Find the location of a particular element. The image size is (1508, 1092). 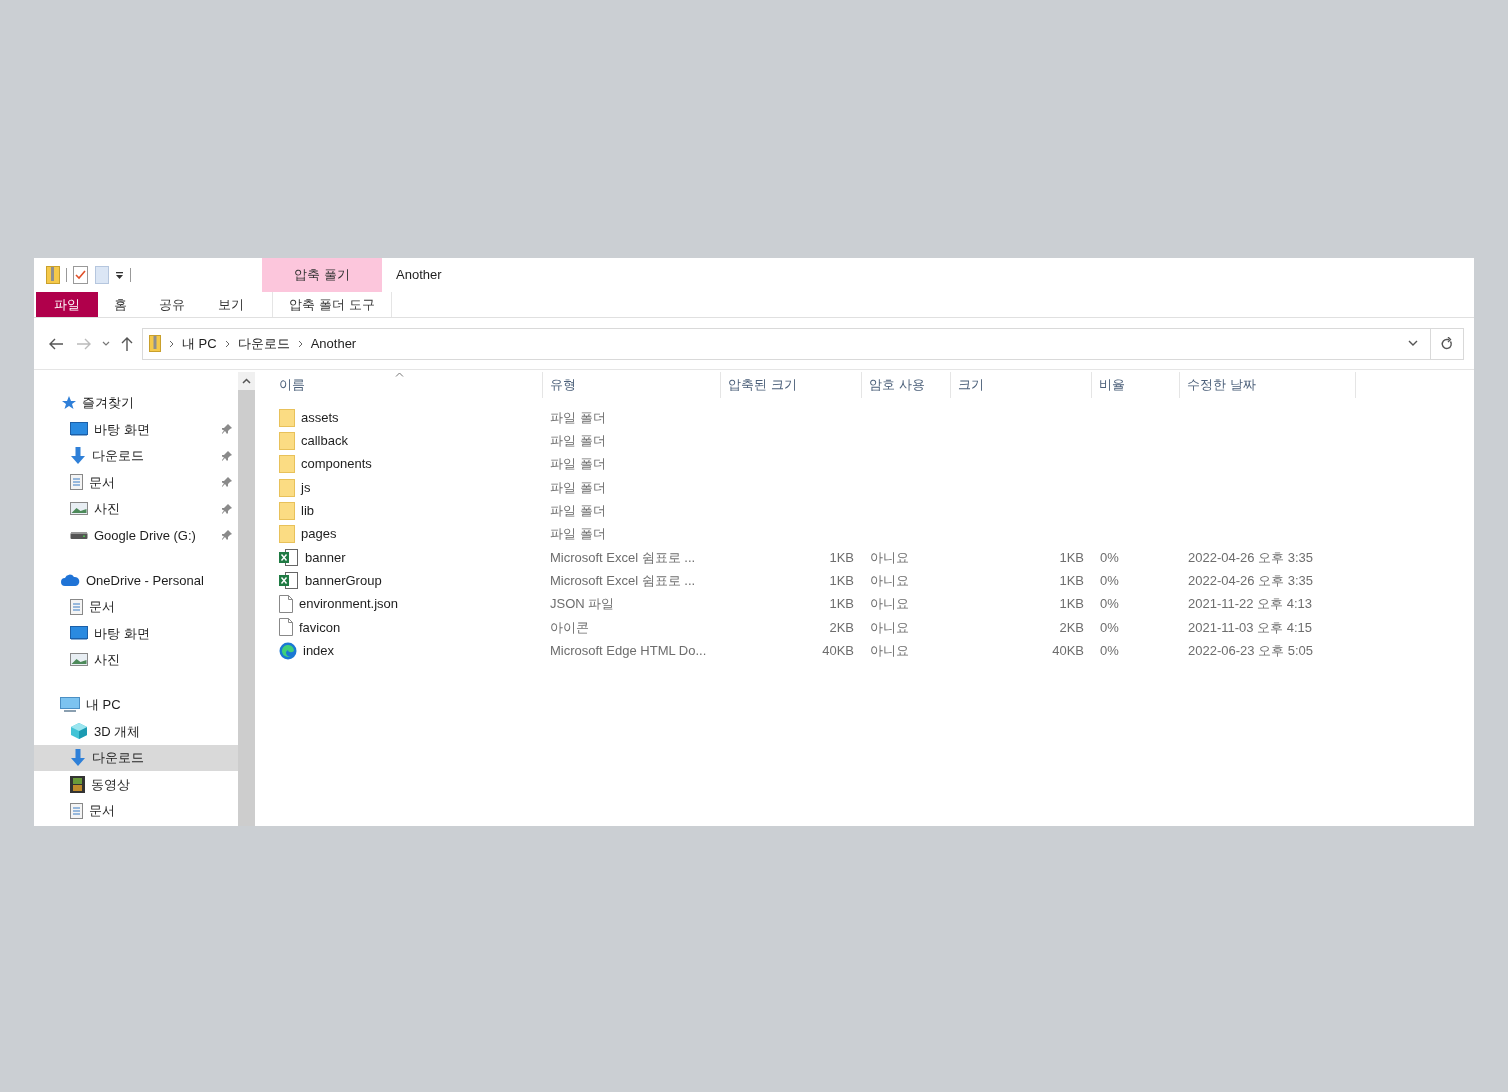

up-arrow-icon is located at coordinates (127, 343).